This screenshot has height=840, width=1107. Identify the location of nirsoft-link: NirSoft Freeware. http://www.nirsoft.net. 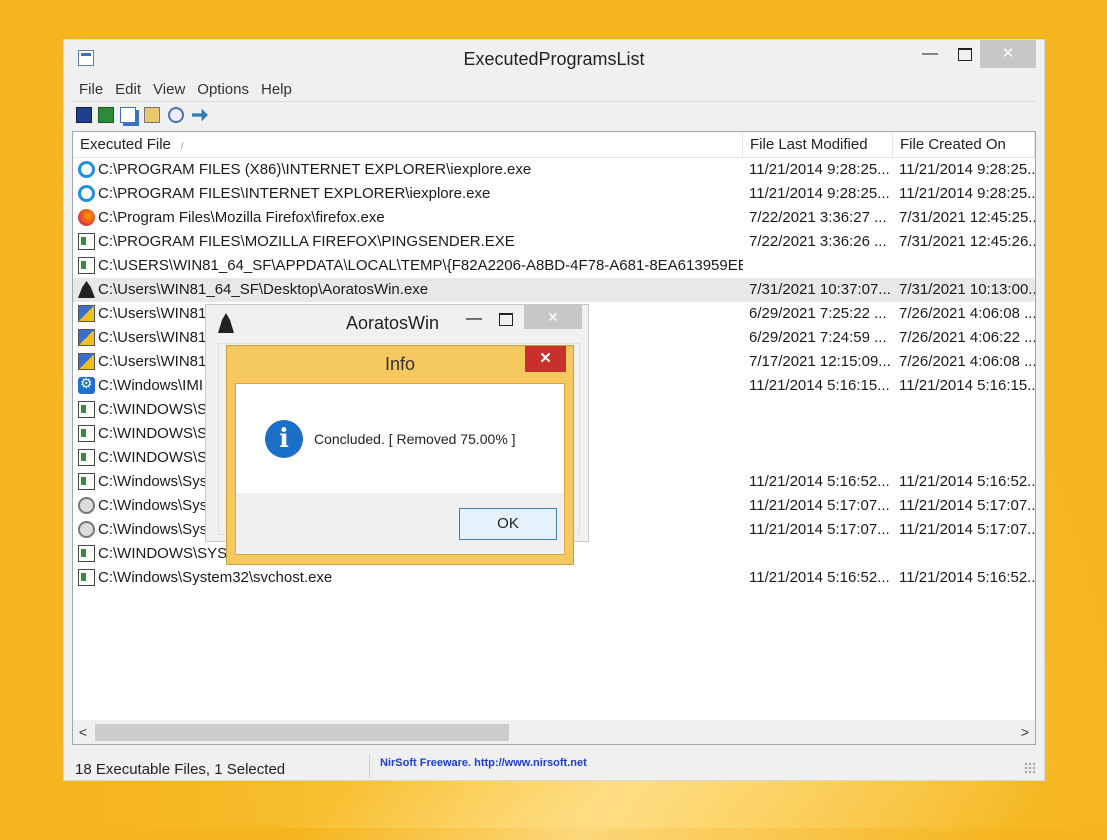
(483, 763).